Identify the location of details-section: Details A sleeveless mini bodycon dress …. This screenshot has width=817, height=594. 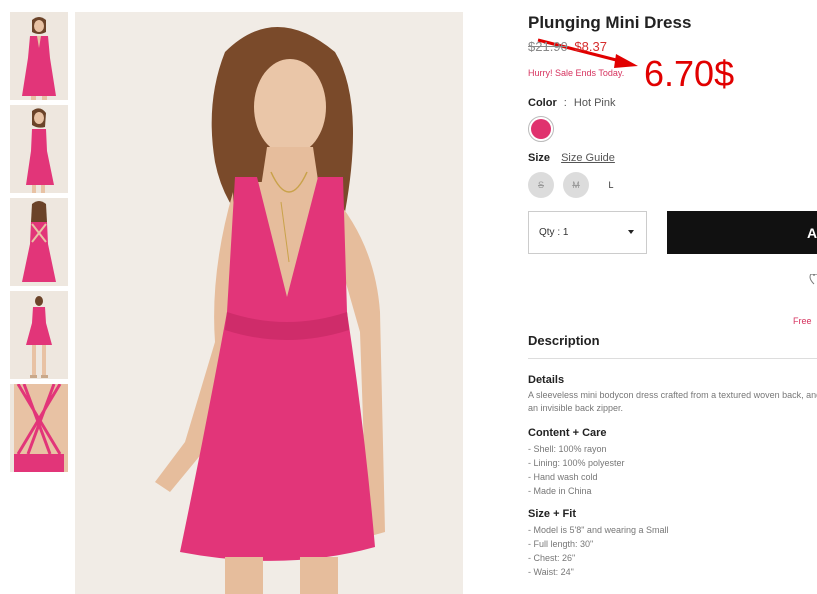
(672, 394).